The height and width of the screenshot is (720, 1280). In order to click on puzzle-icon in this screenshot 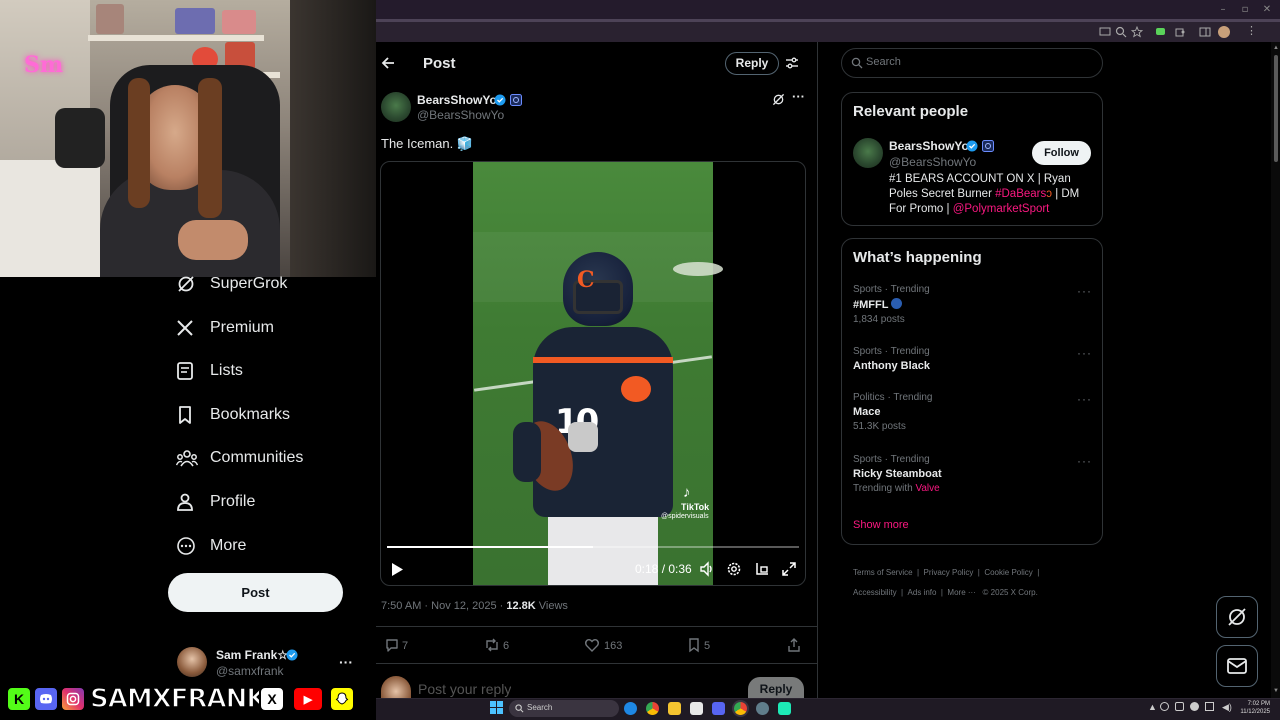, I will do `click(1180, 32)`.